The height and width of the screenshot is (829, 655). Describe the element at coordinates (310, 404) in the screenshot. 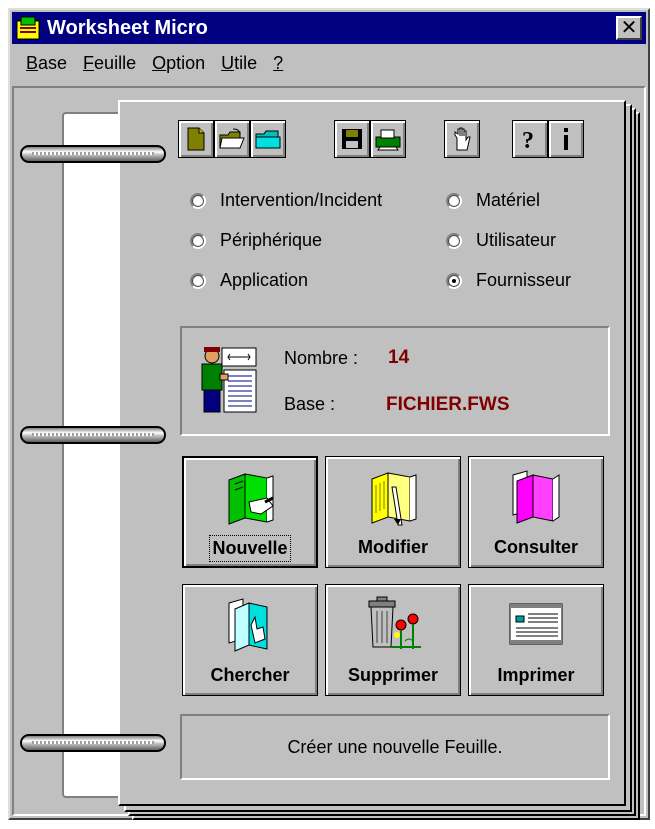

I see `base-label: Base :` at that location.